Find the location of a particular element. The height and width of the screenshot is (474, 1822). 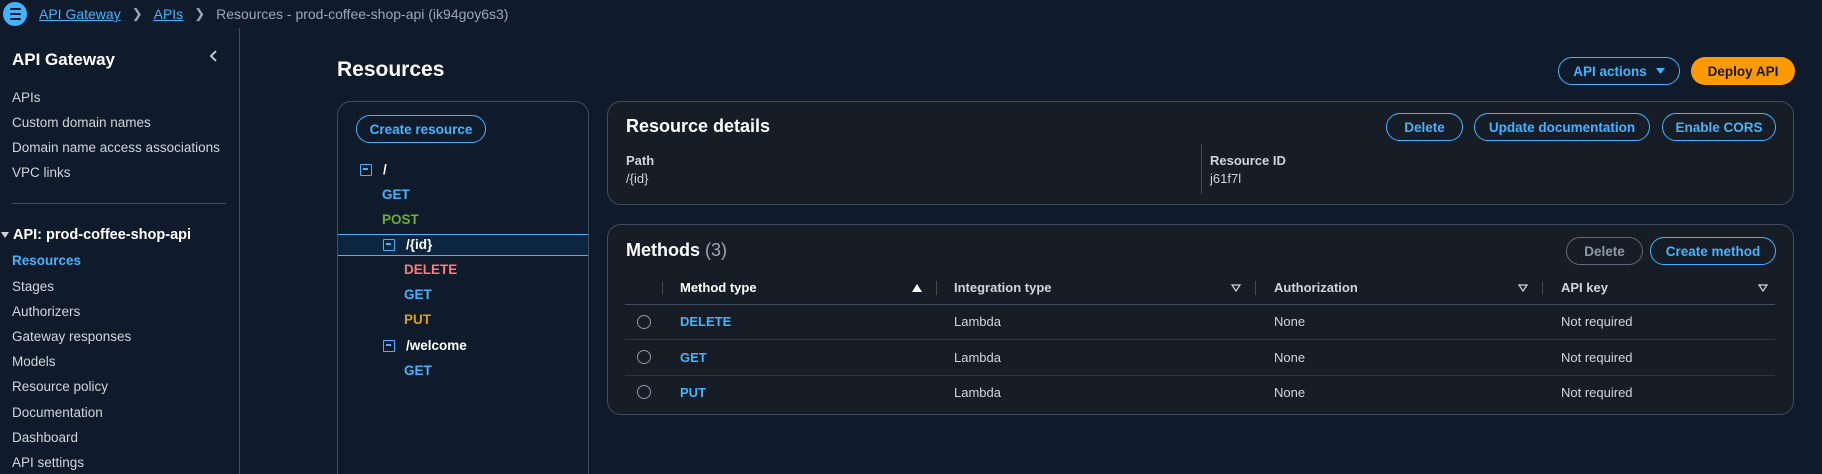

resource-id-label: Resource ID is located at coordinates (1248, 160).